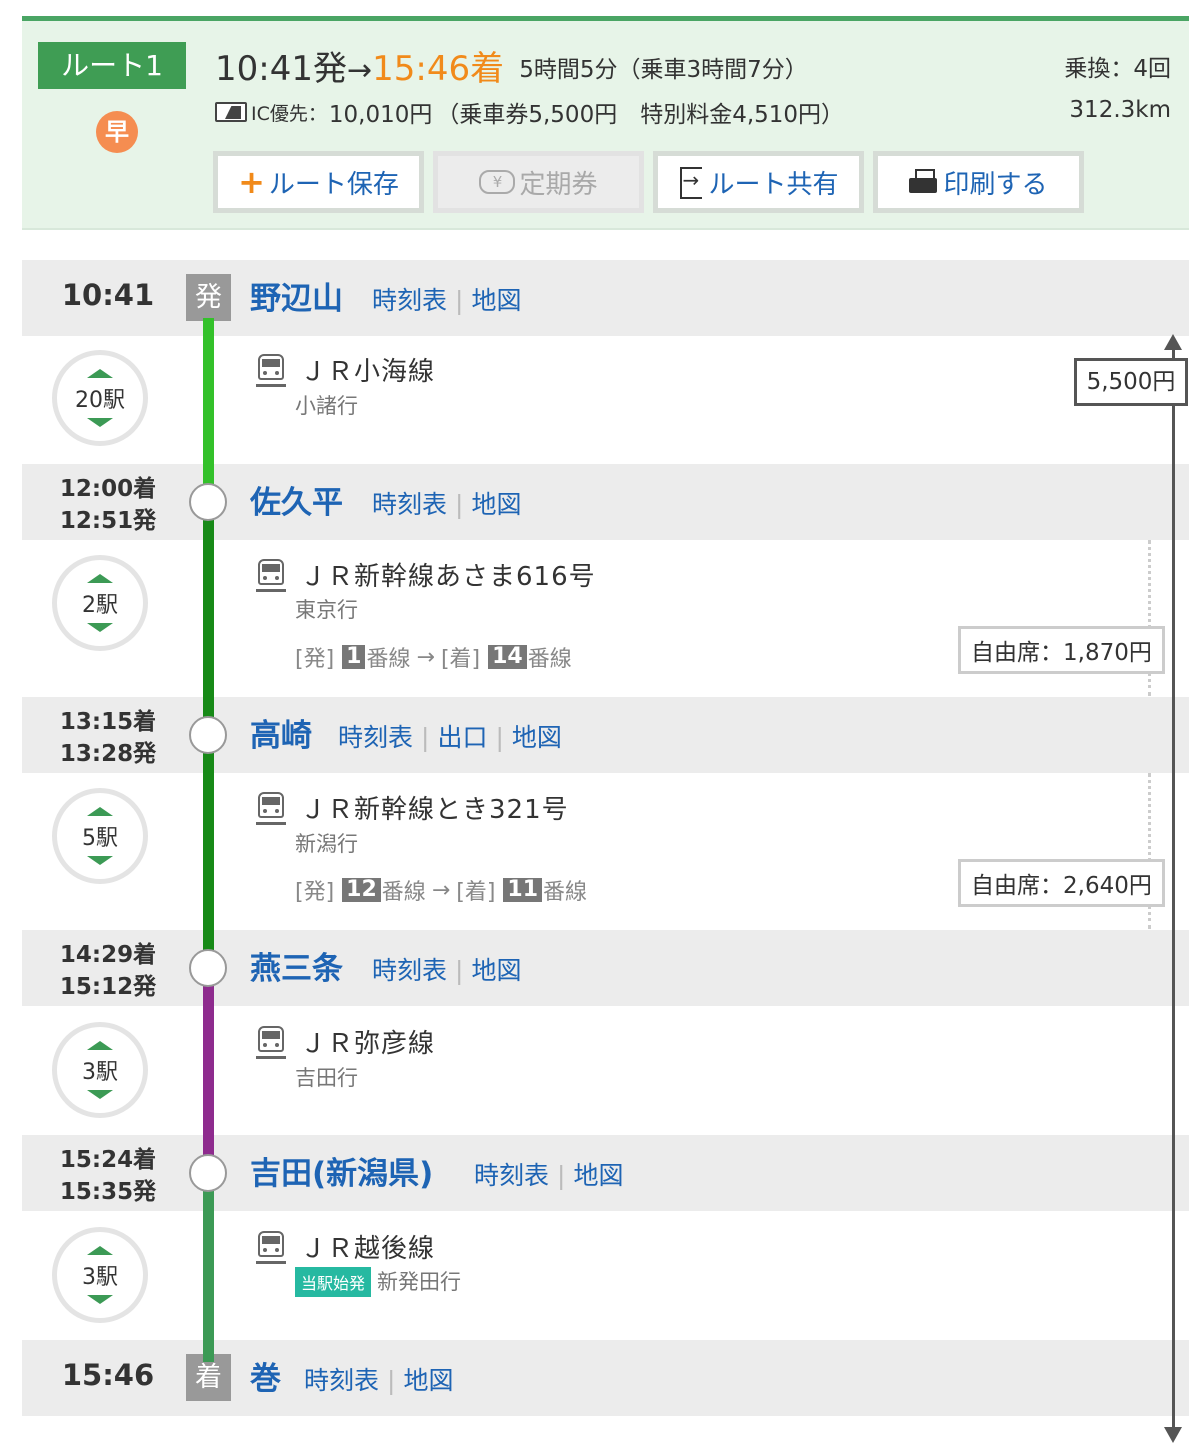 This screenshot has width=1200, height=1445. I want to click on stop-count: 20駅, so click(100, 398).